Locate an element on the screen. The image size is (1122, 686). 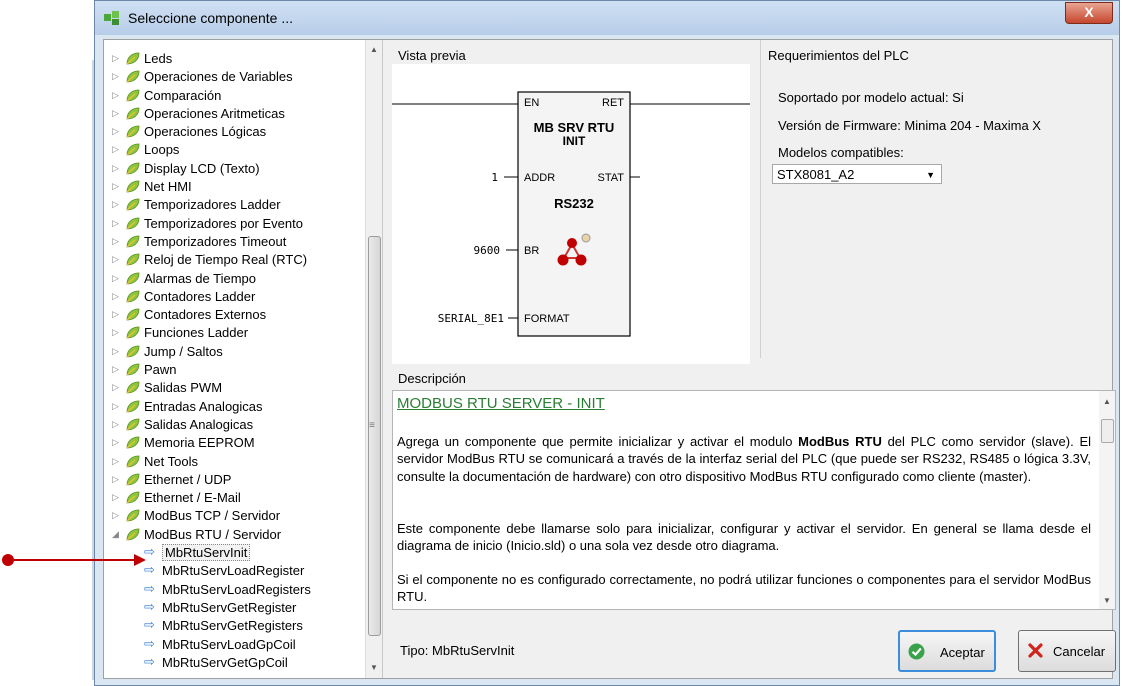
expanded-arrow-icon: ◢ is located at coordinates (115, 534).